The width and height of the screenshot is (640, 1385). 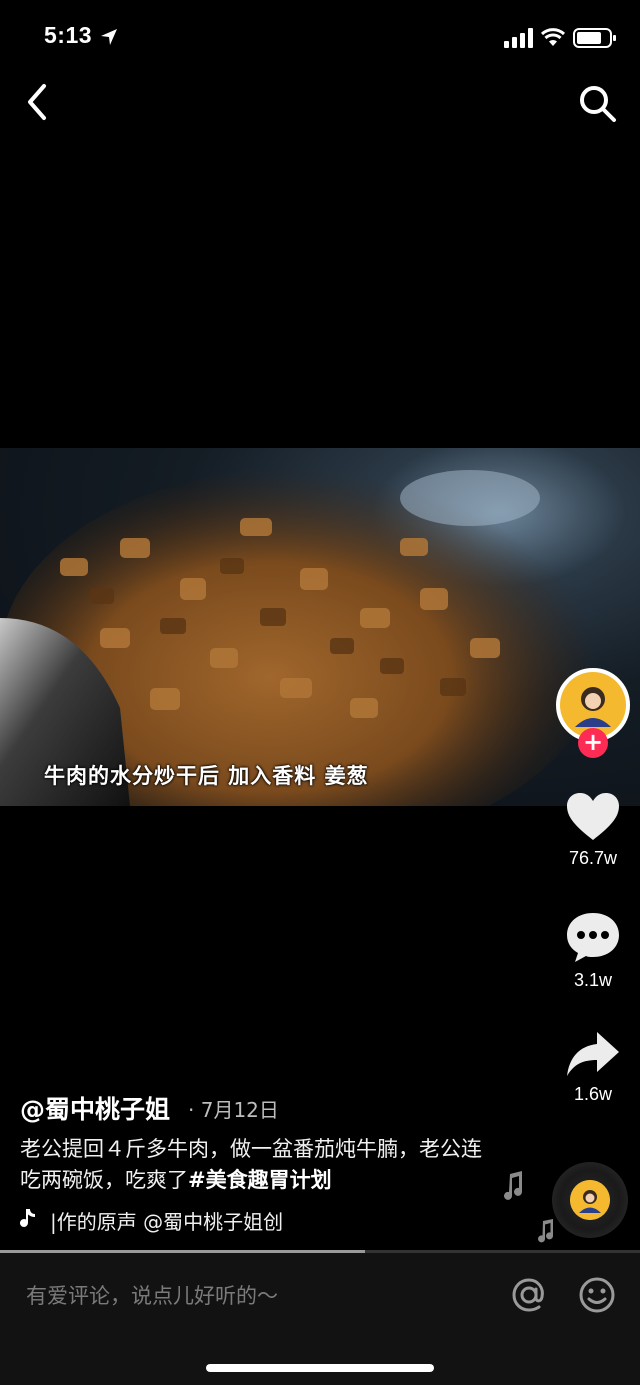 I want to click on disc-avatar-image, so click(x=590, y=1200).